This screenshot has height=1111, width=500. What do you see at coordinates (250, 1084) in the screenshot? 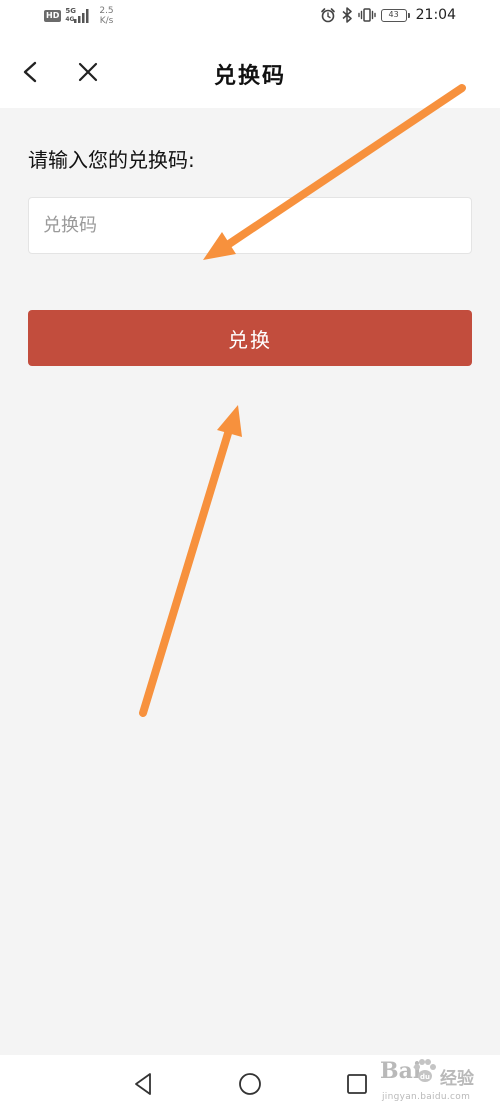
I see `nav-home-icon` at bounding box center [250, 1084].